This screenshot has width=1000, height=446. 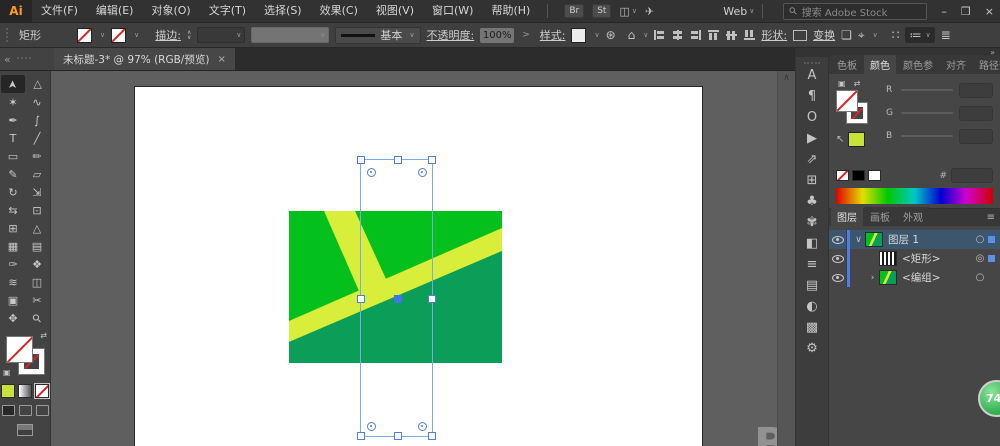 I want to click on stroke-weight-dropdown: ∨, so click(x=221, y=35).